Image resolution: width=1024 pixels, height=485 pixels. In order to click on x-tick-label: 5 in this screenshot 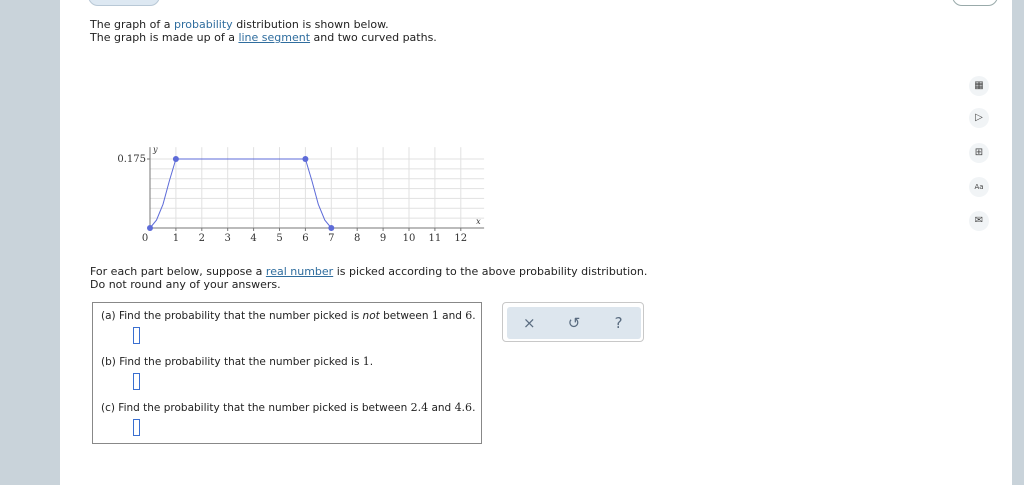, I will do `click(279, 238)`.